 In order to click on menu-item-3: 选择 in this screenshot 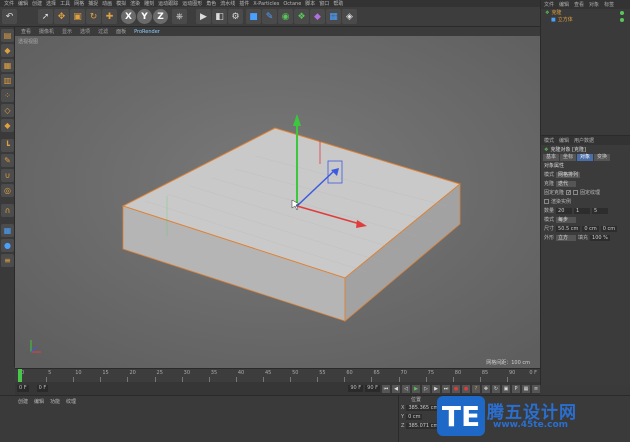, I will do `click(51, 3)`.